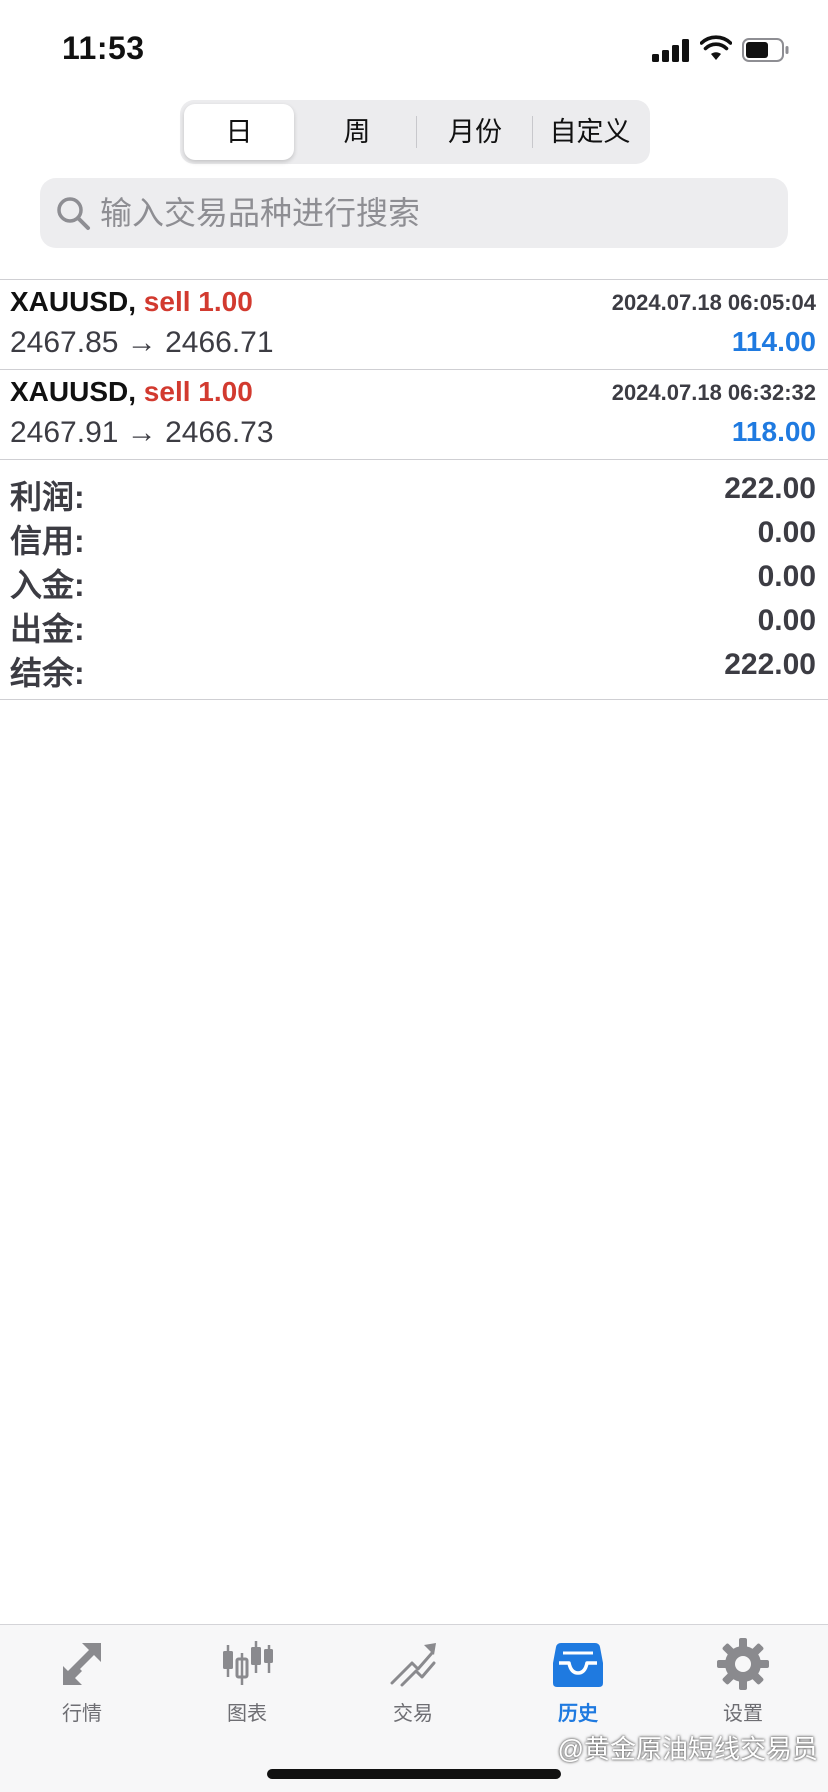 This screenshot has height=1792, width=828. Describe the element at coordinates (773, 431) in the screenshot. I see `deal-profit: 118.00` at that location.